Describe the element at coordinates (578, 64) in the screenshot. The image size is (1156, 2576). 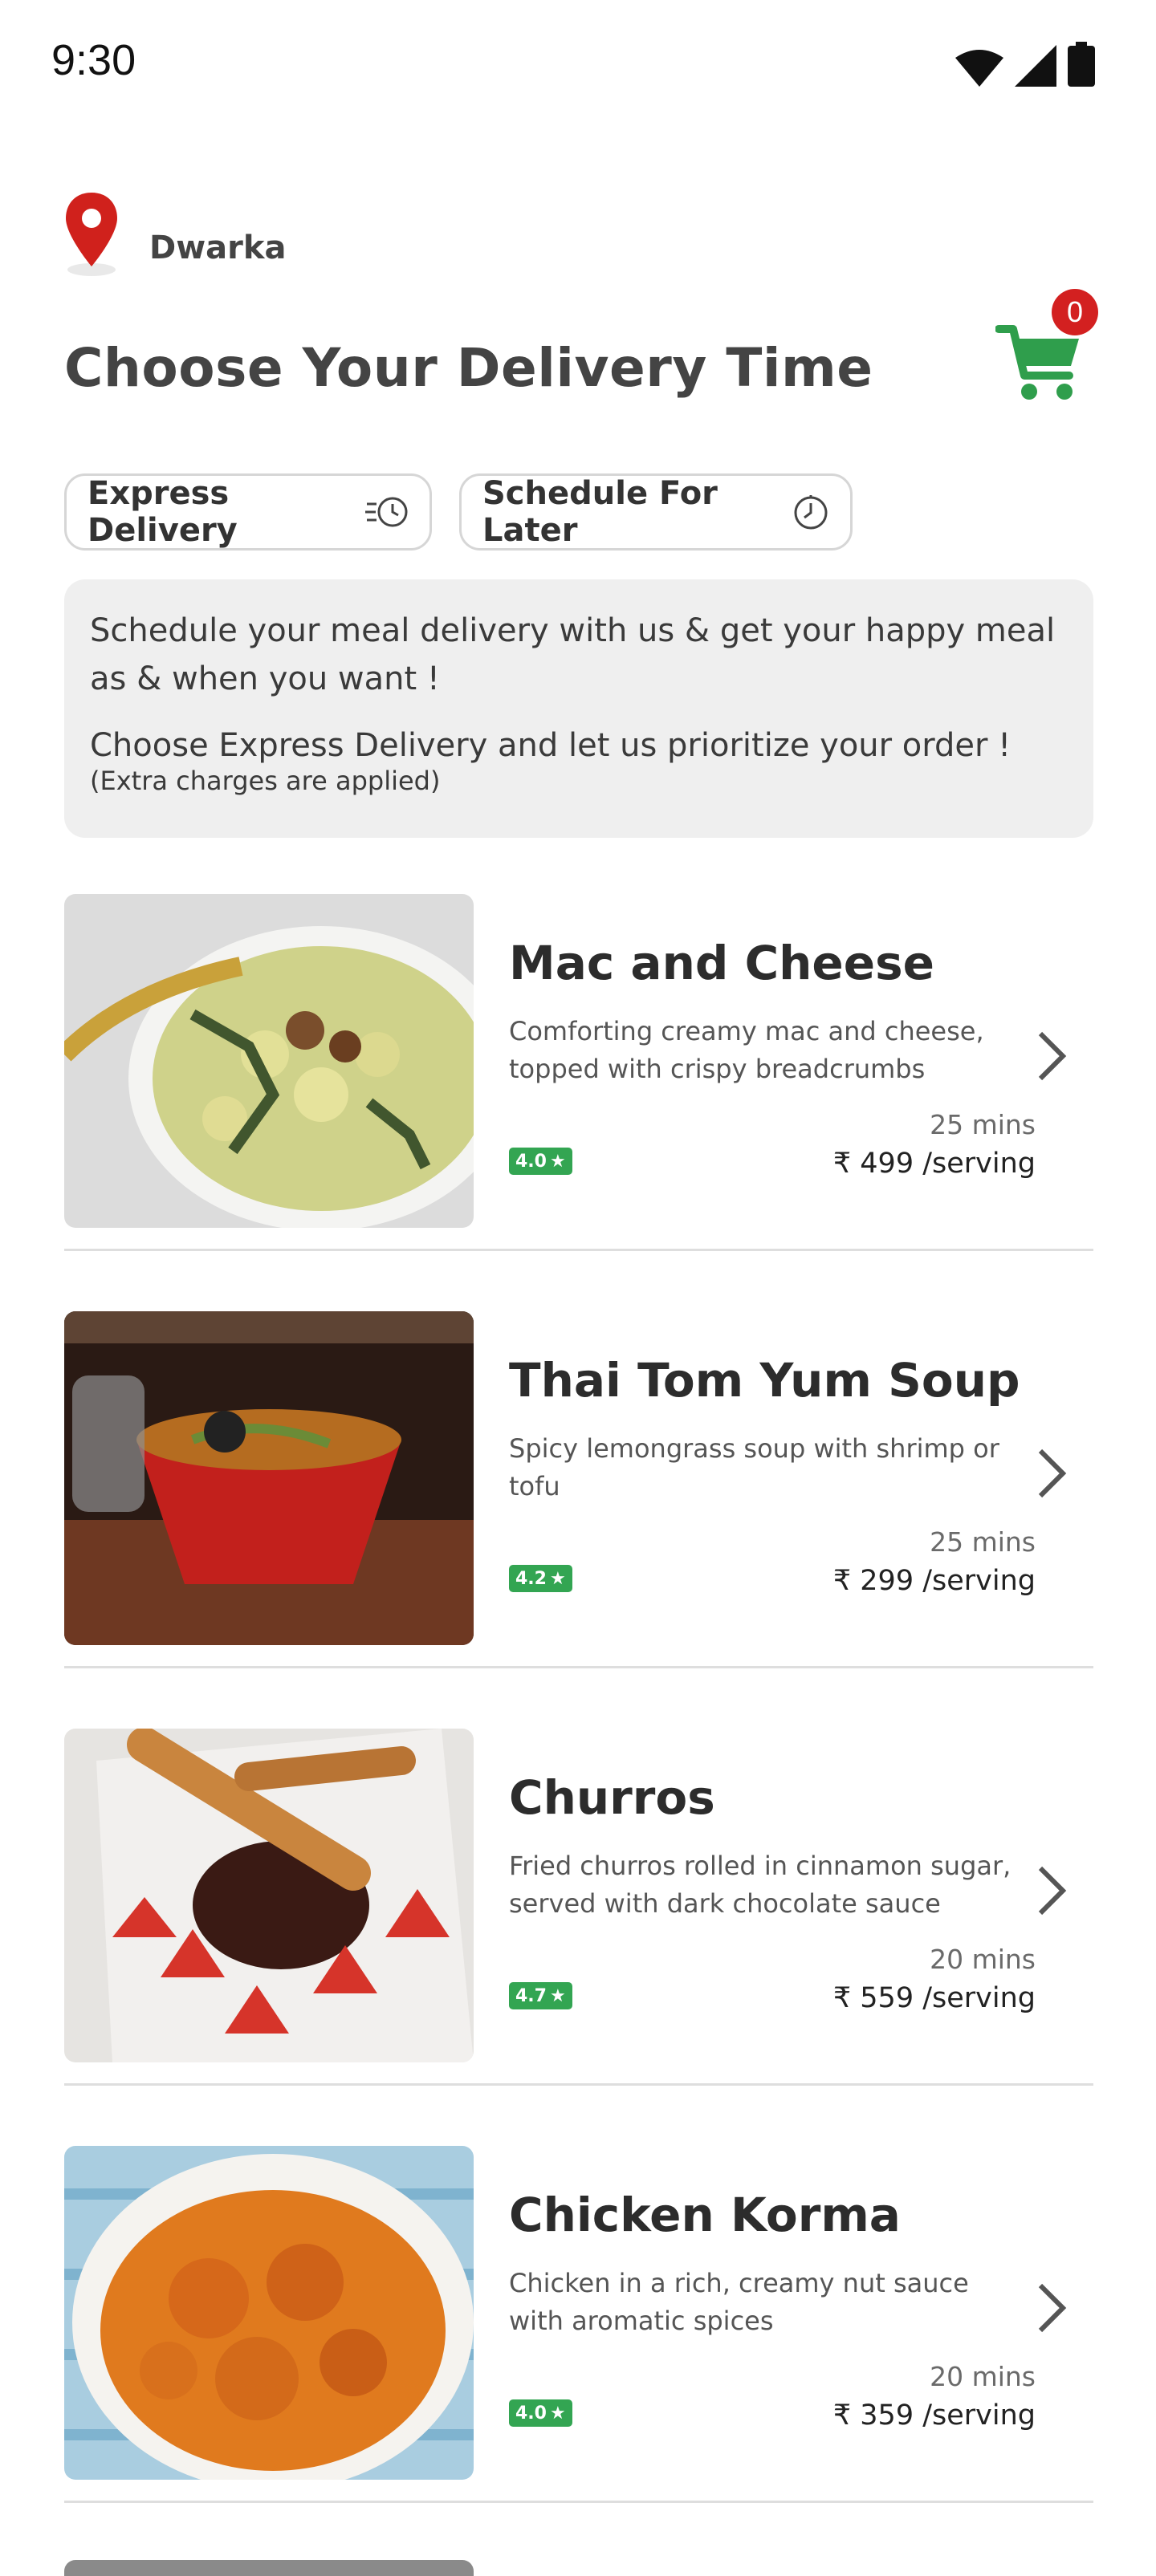
I see `status-bar: 9:30` at that location.